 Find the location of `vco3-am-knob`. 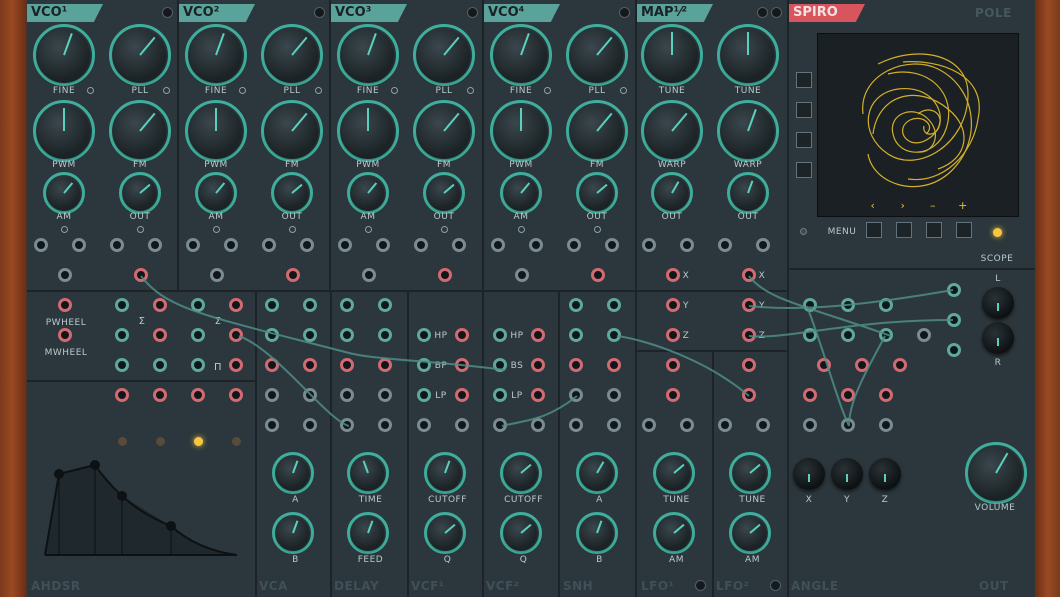

vco3-am-knob is located at coordinates (368, 193).